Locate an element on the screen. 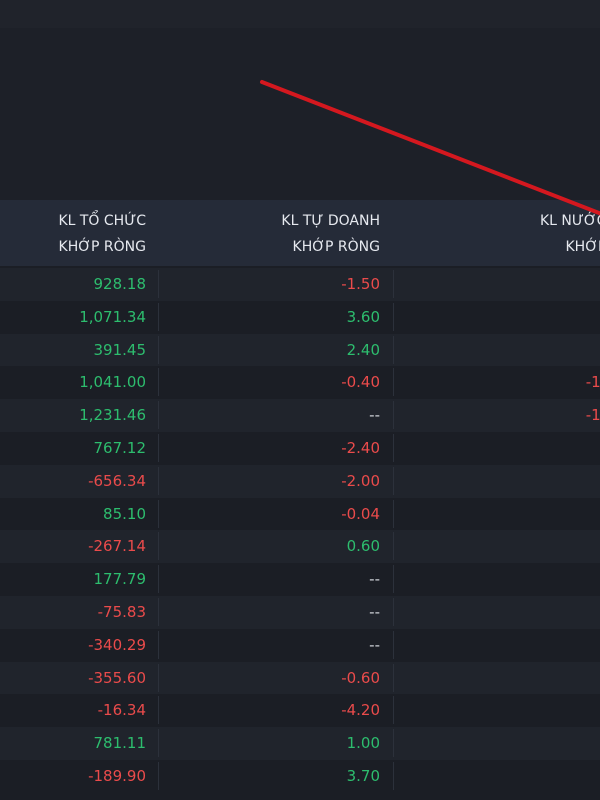 Image resolution: width=600 pixels, height=800 pixels. header-tu-doanh: KL TỰ DOANH KHỚP RÒNG is located at coordinates (270, 233).